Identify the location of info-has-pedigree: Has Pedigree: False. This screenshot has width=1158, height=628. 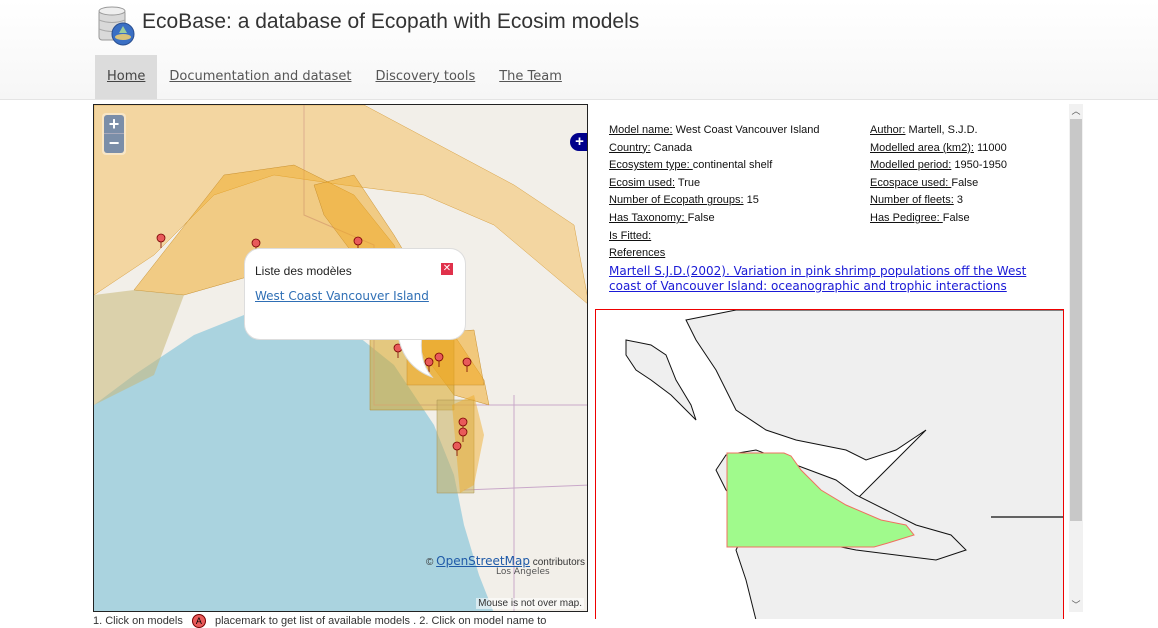
(920, 217).